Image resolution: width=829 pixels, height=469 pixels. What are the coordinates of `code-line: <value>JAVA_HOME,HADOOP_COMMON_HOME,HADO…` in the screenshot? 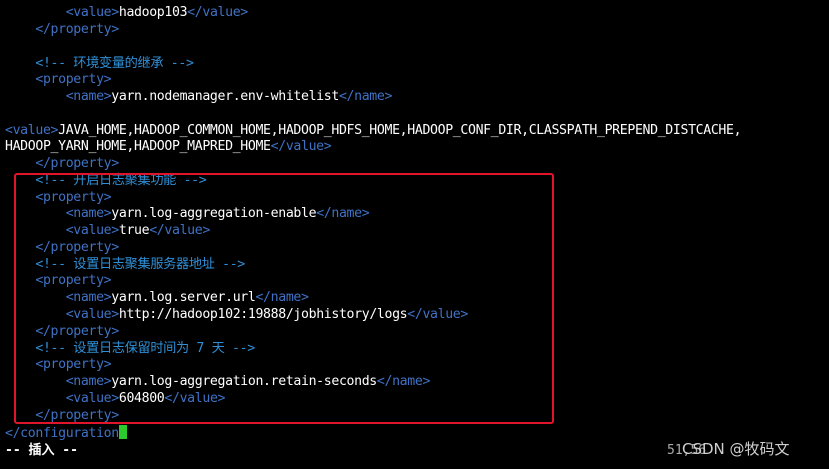 It's located at (373, 131).